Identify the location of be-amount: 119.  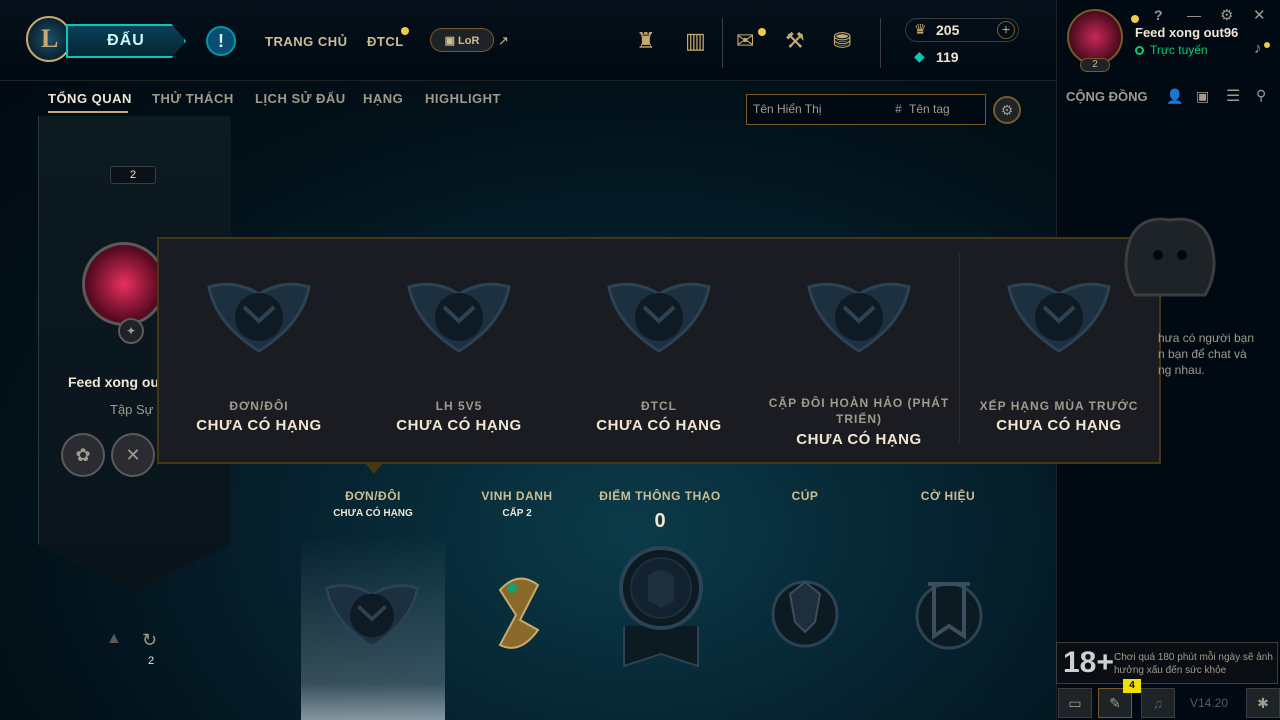
(947, 57).